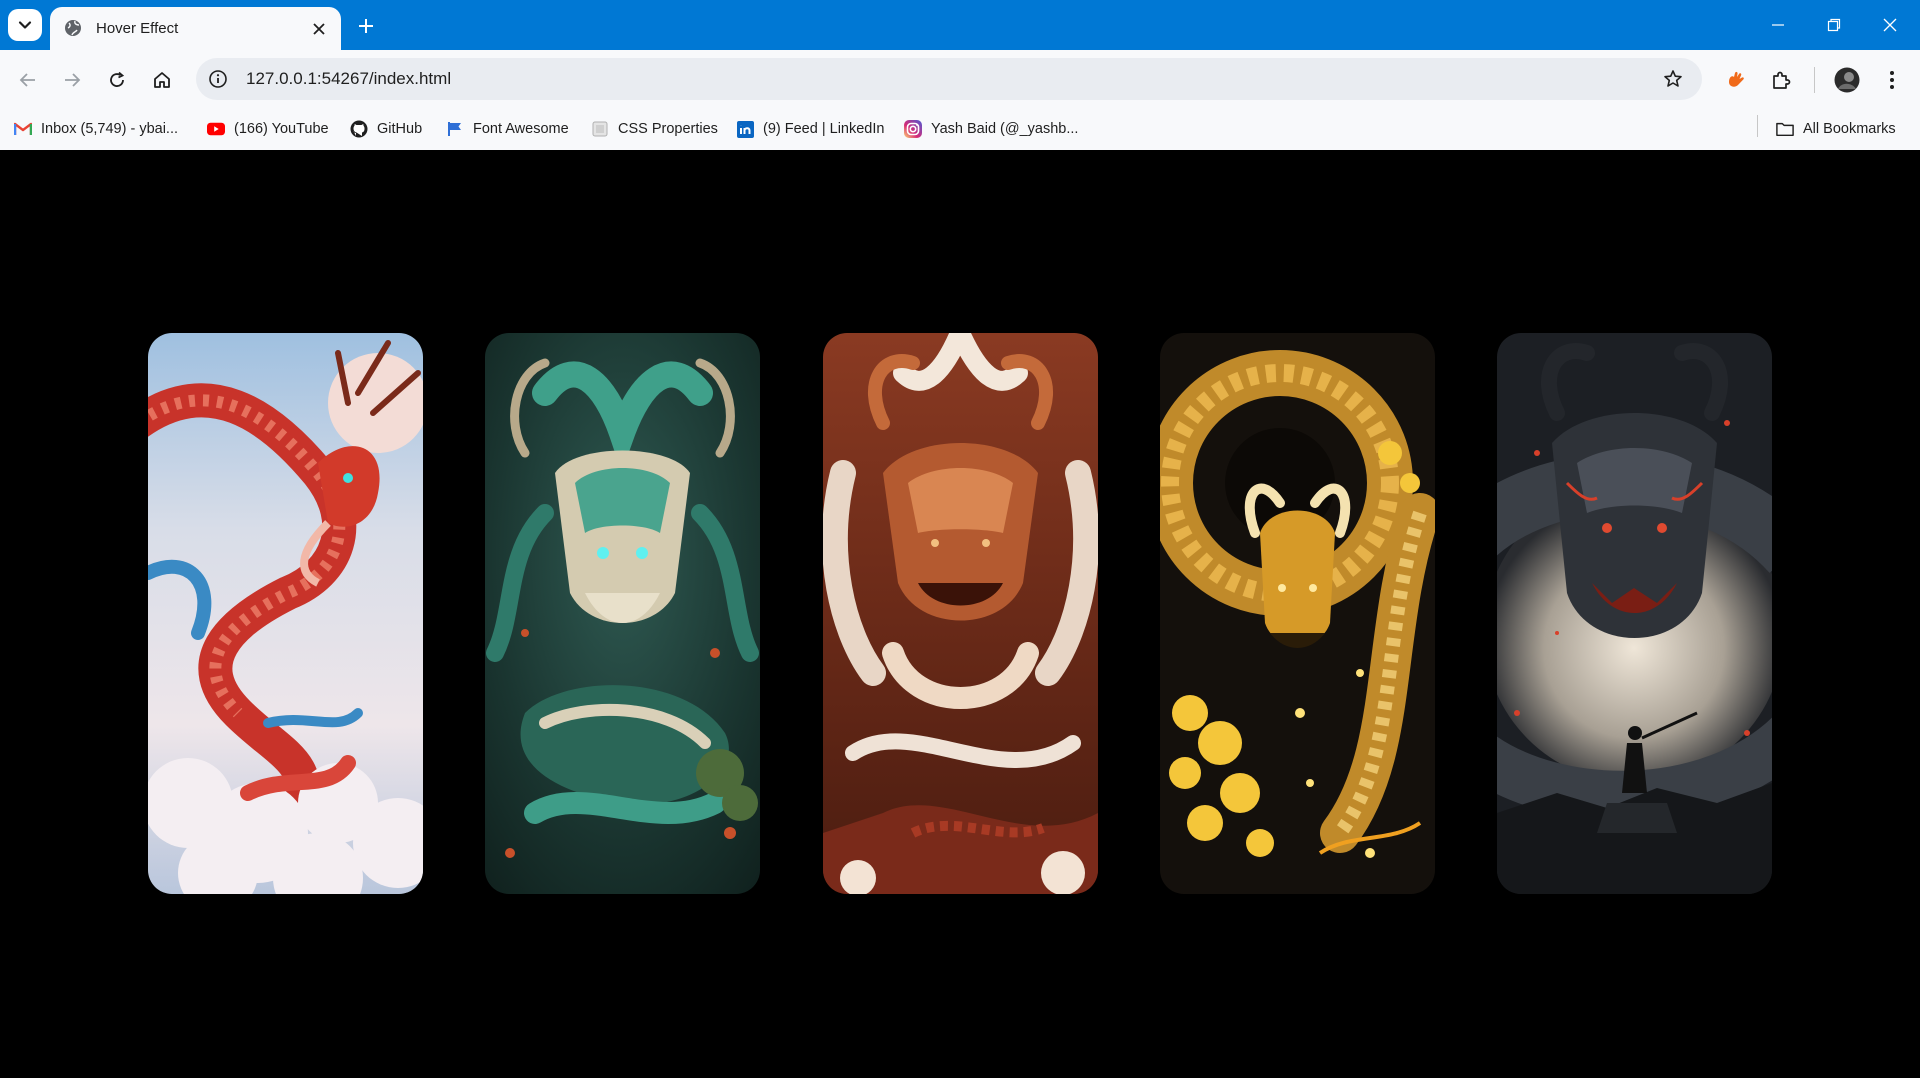 The width and height of the screenshot is (1920, 1078). I want to click on browser-toolbar: 127.0.0.1:54267/index.html, so click(960, 79).